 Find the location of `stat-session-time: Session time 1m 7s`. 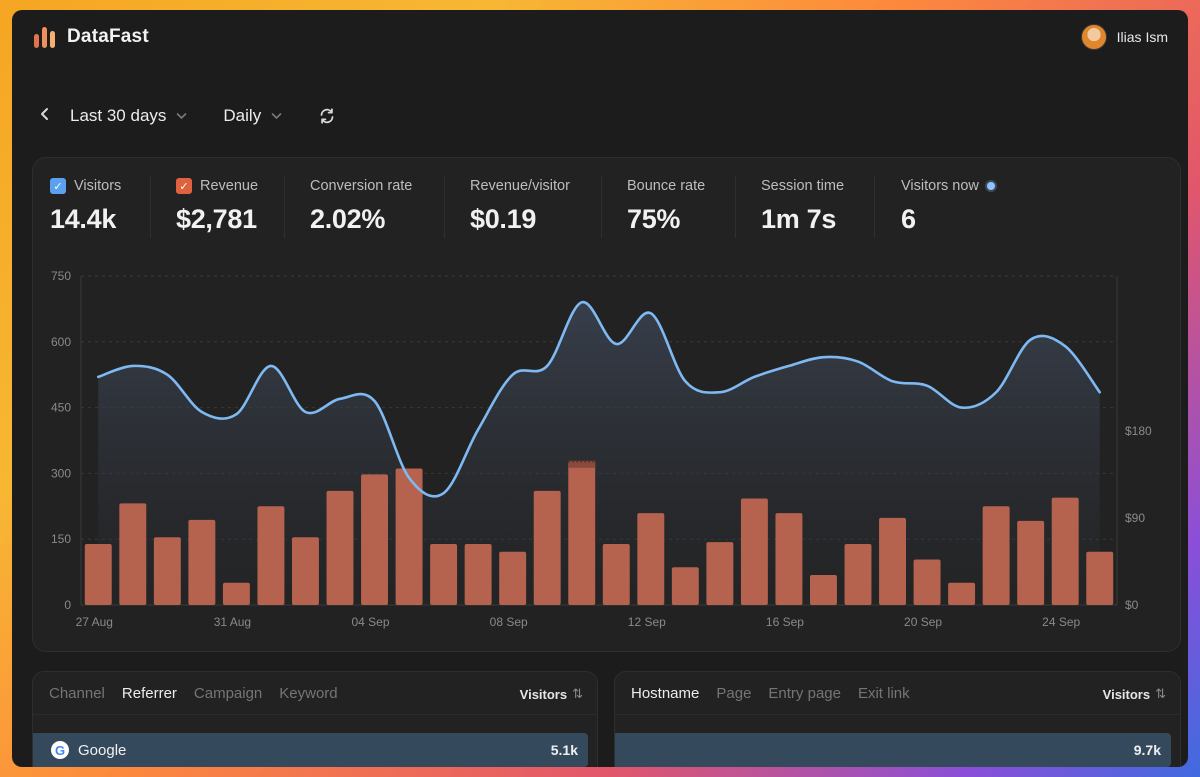

stat-session-time: Session time 1m 7s is located at coordinates (802, 207).